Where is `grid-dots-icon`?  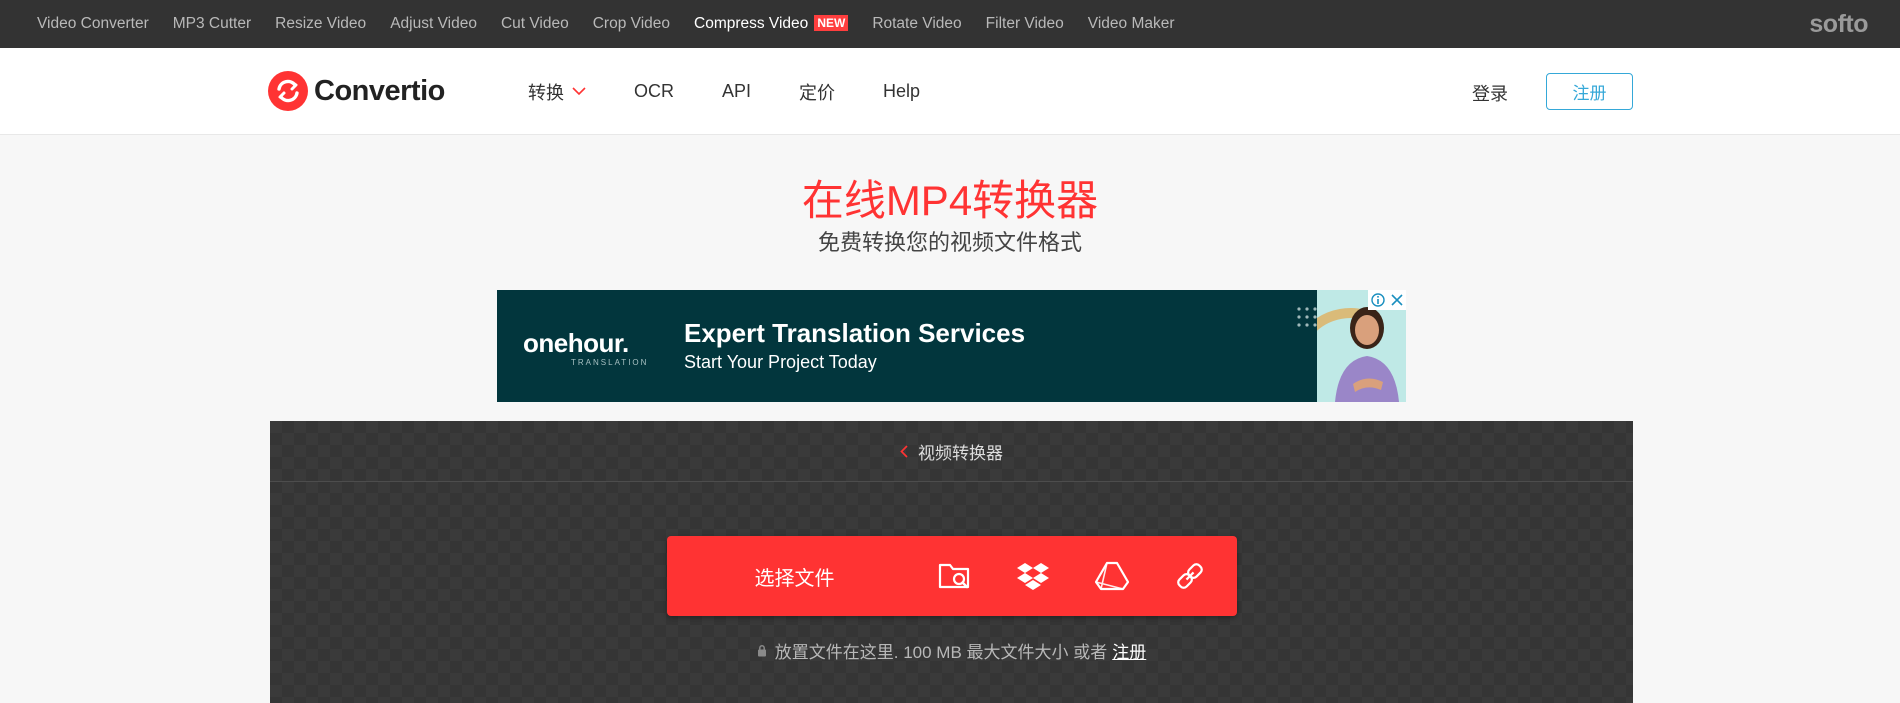
grid-dots-icon is located at coordinates (1307, 317).